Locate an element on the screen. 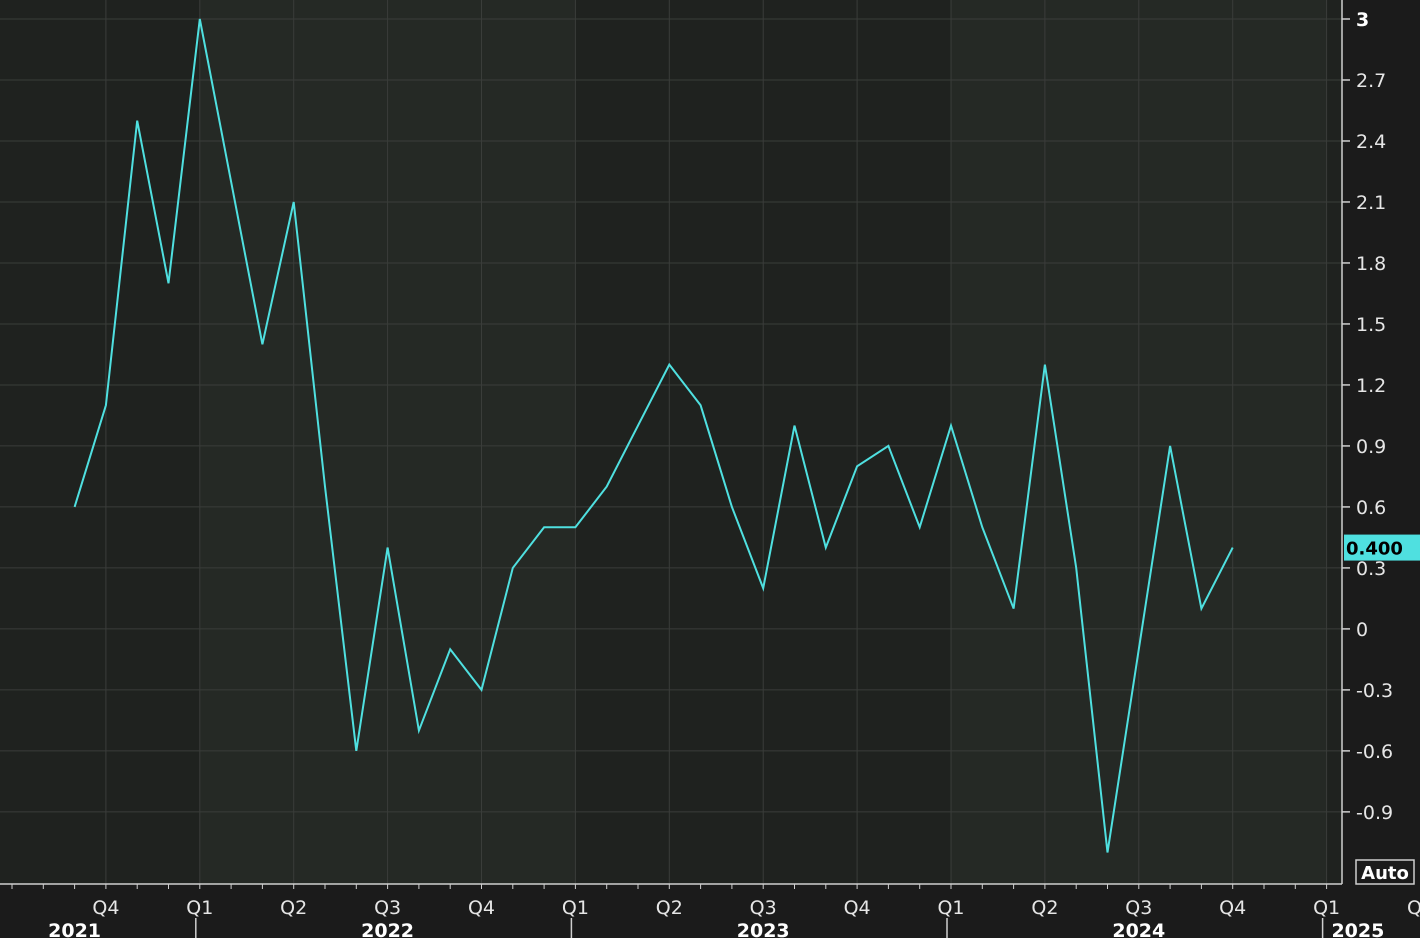 The image size is (1420, 938). y-tick-label: -0.3 is located at coordinates (1374, 691).